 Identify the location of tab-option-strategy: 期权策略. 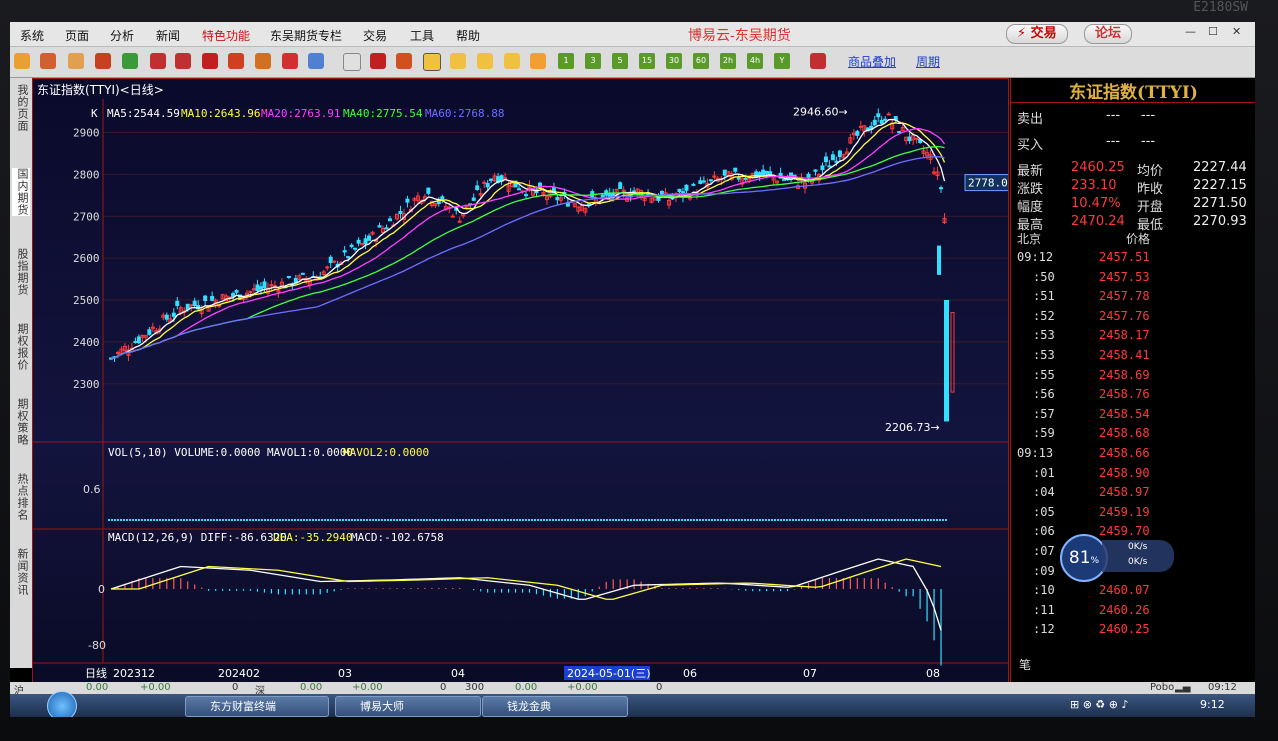
(21, 422).